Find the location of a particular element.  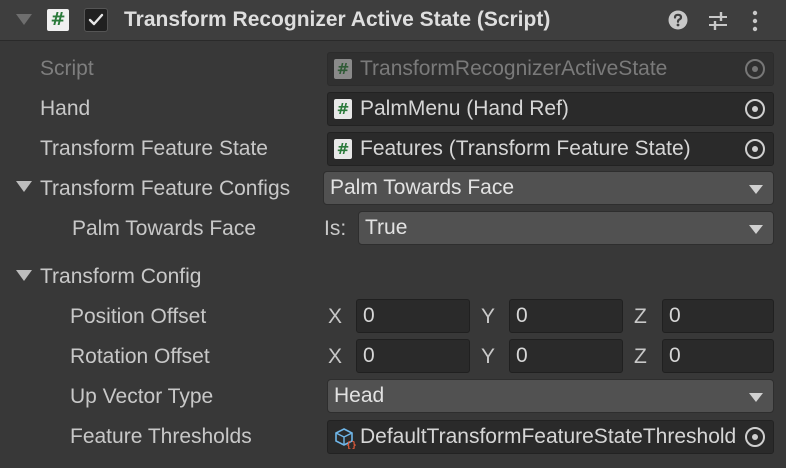

position-offset-x-value: 0 is located at coordinates (369, 315).